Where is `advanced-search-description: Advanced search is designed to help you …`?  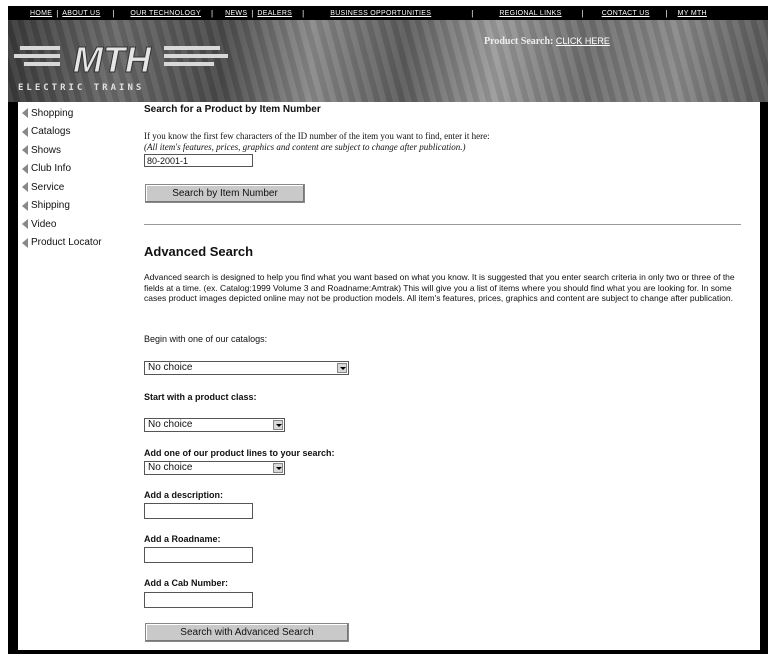
advanced-search-description: Advanced search is designed to help you … is located at coordinates (439, 288).